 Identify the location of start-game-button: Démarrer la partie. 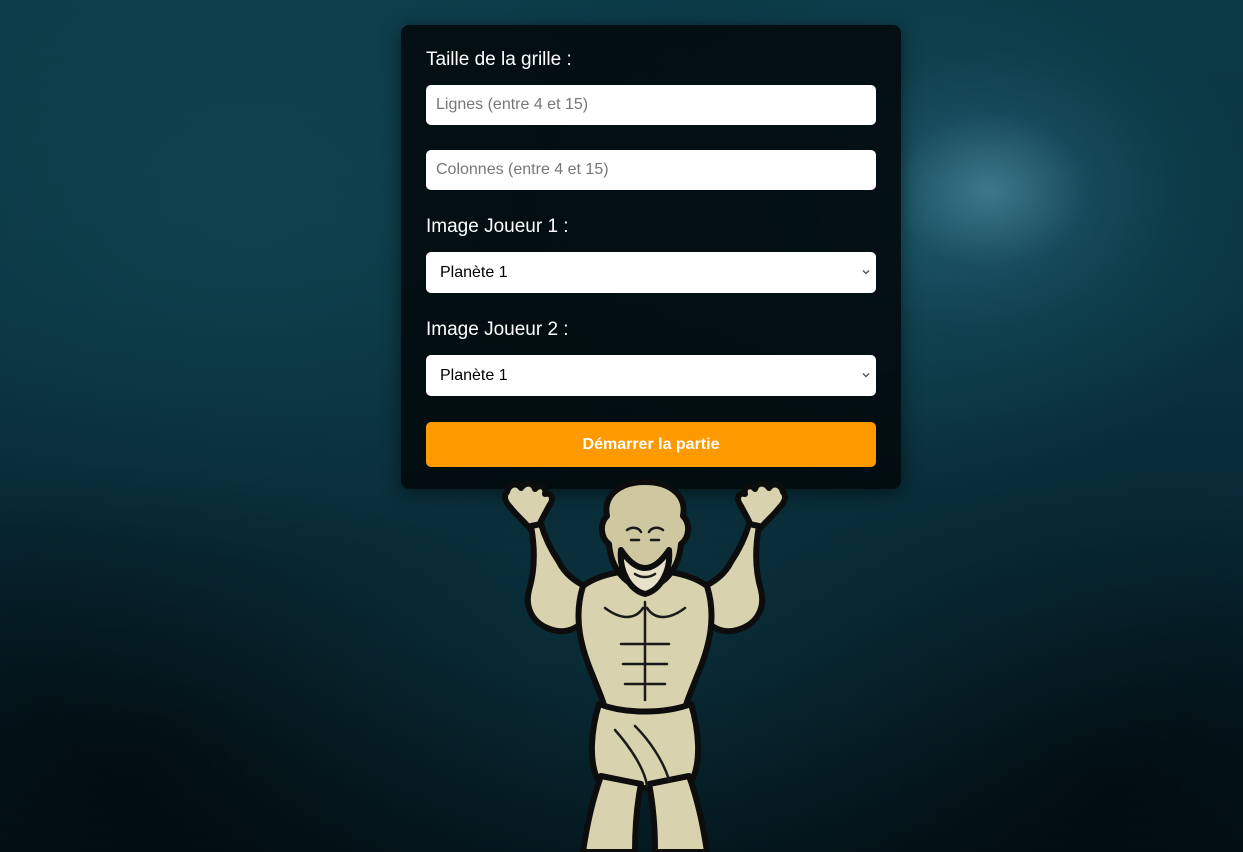
(651, 444).